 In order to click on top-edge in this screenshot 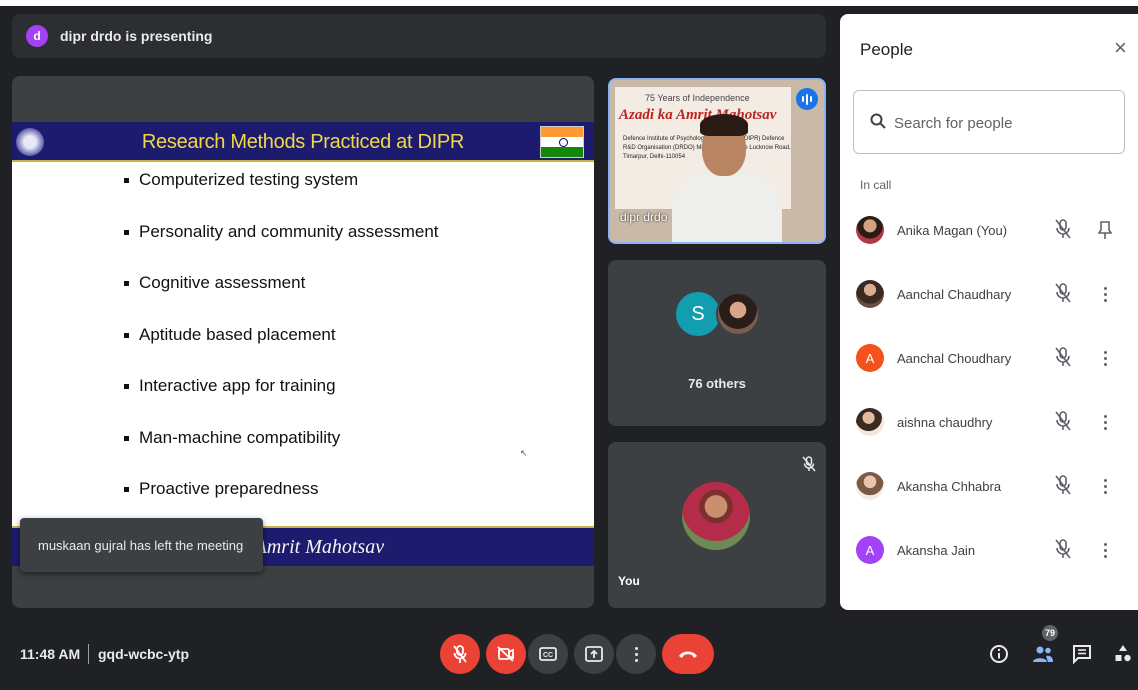, I will do `click(569, 3)`.